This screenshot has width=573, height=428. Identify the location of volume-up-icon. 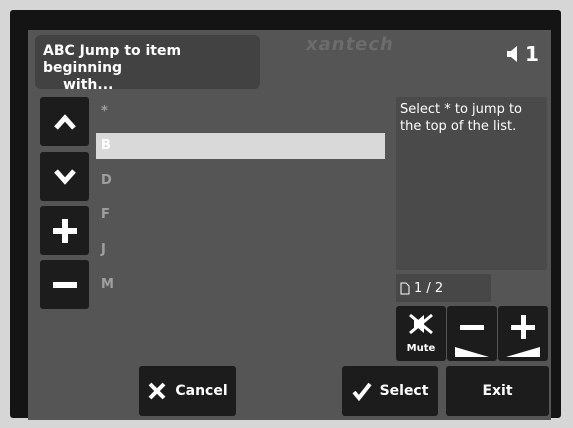
(523, 336).